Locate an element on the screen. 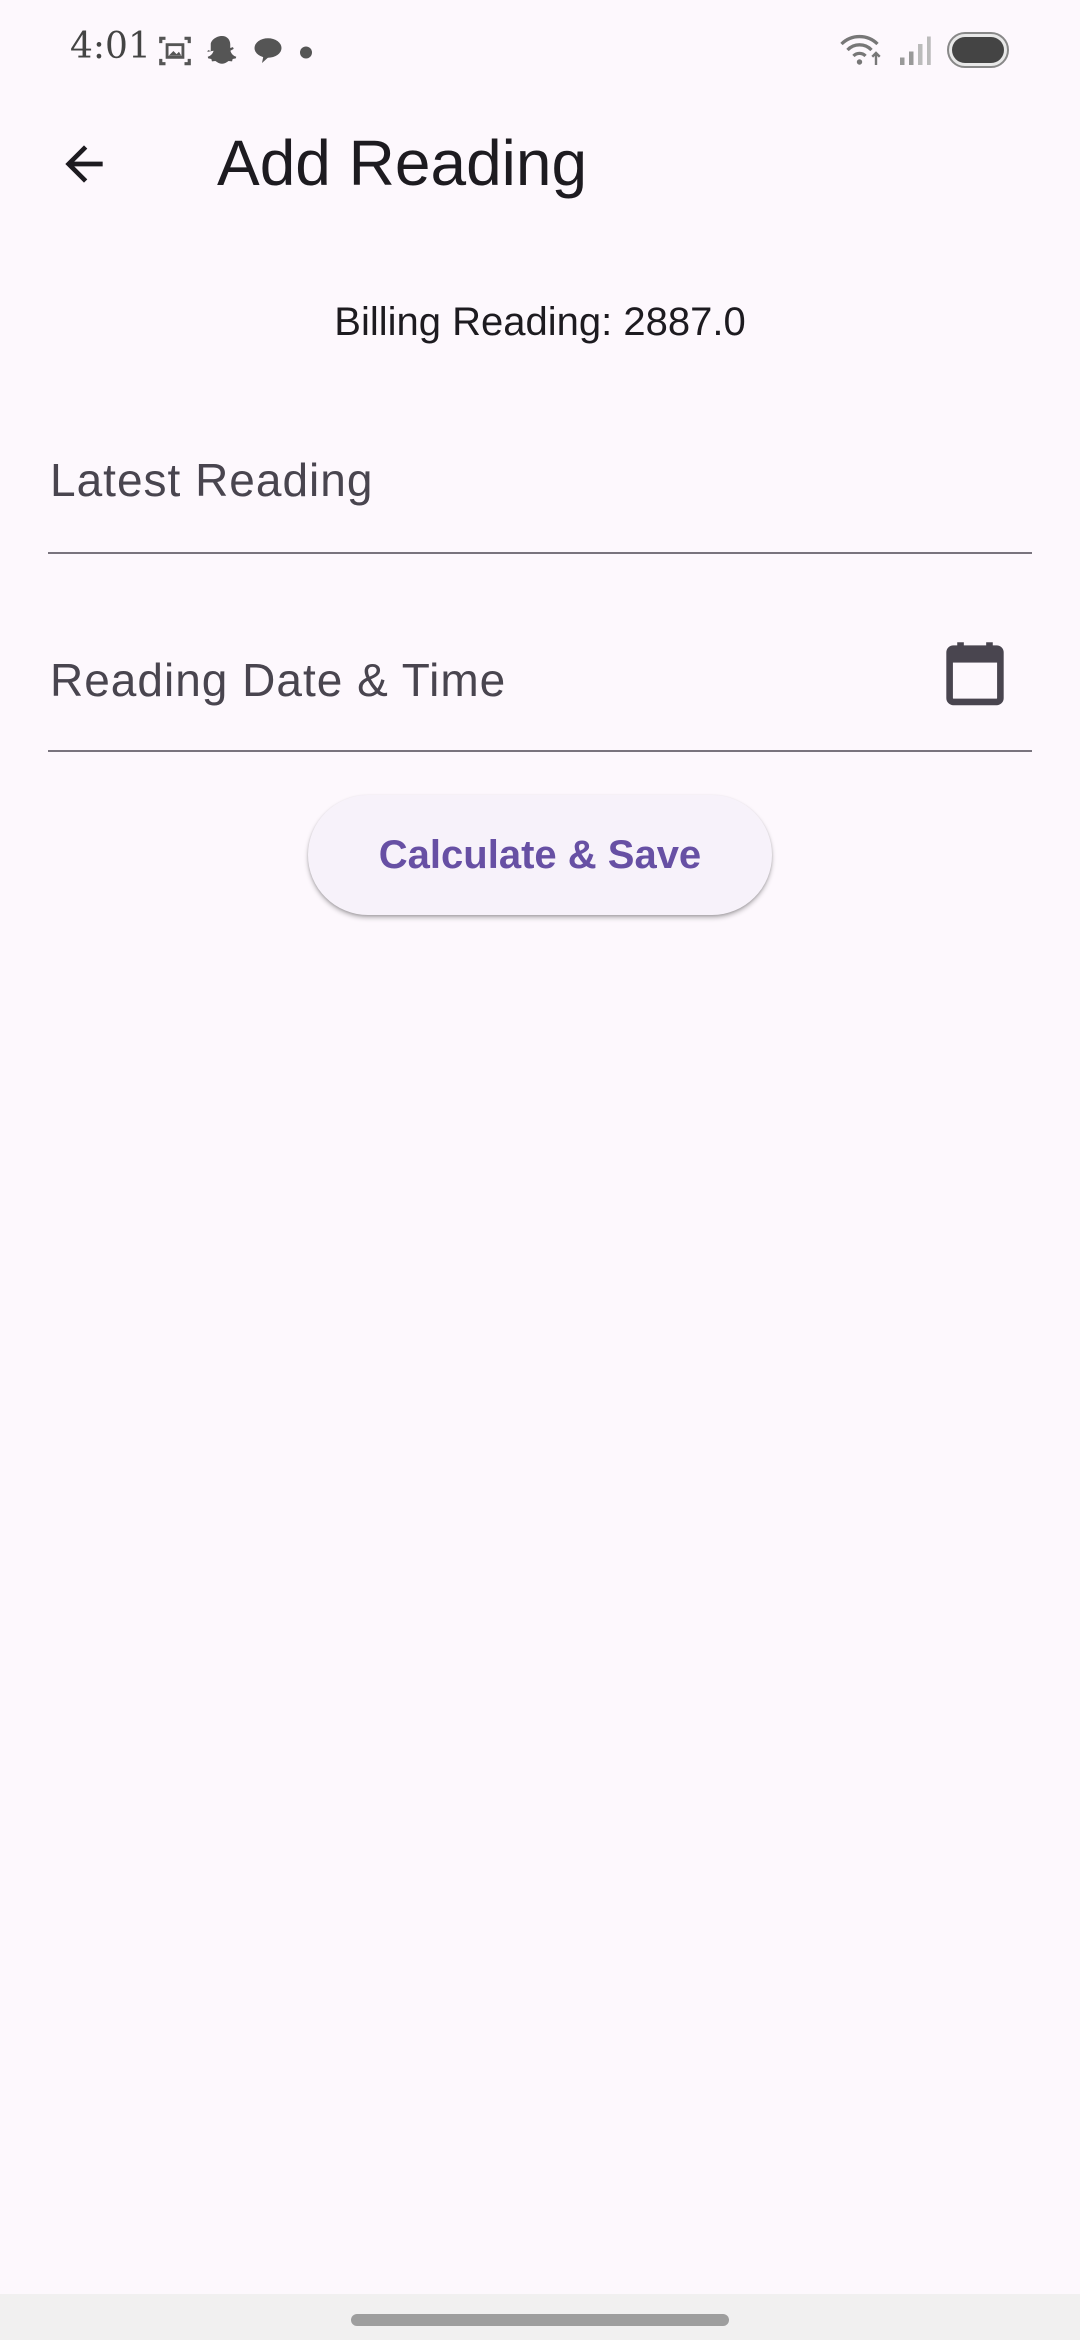 The width and height of the screenshot is (1080, 2340). calculate-save-button: Calculate & Save is located at coordinates (540, 855).